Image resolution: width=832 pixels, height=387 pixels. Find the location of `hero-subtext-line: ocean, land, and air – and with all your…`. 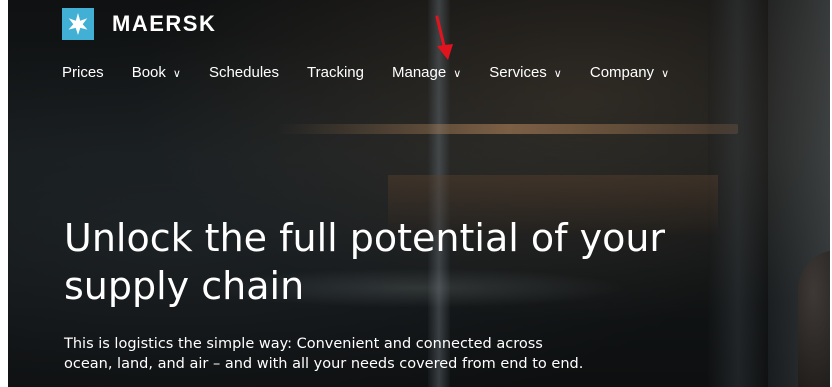

hero-subtext-line: ocean, land, and air – and with all your… is located at coordinates (324, 364).